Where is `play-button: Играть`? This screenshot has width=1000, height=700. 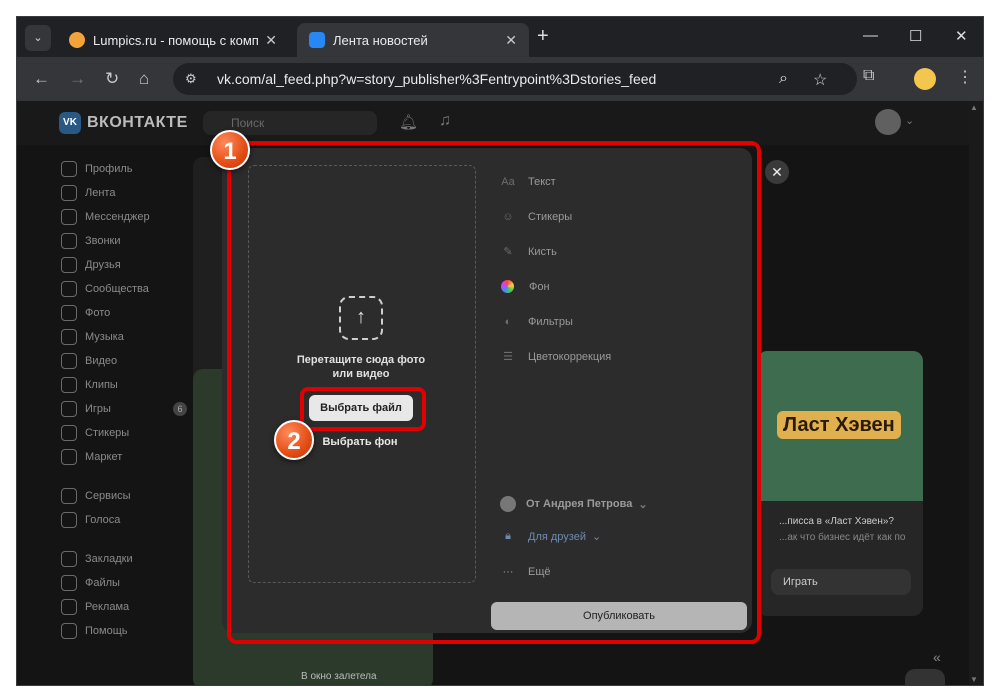
play-button: Играть is located at coordinates (841, 582).